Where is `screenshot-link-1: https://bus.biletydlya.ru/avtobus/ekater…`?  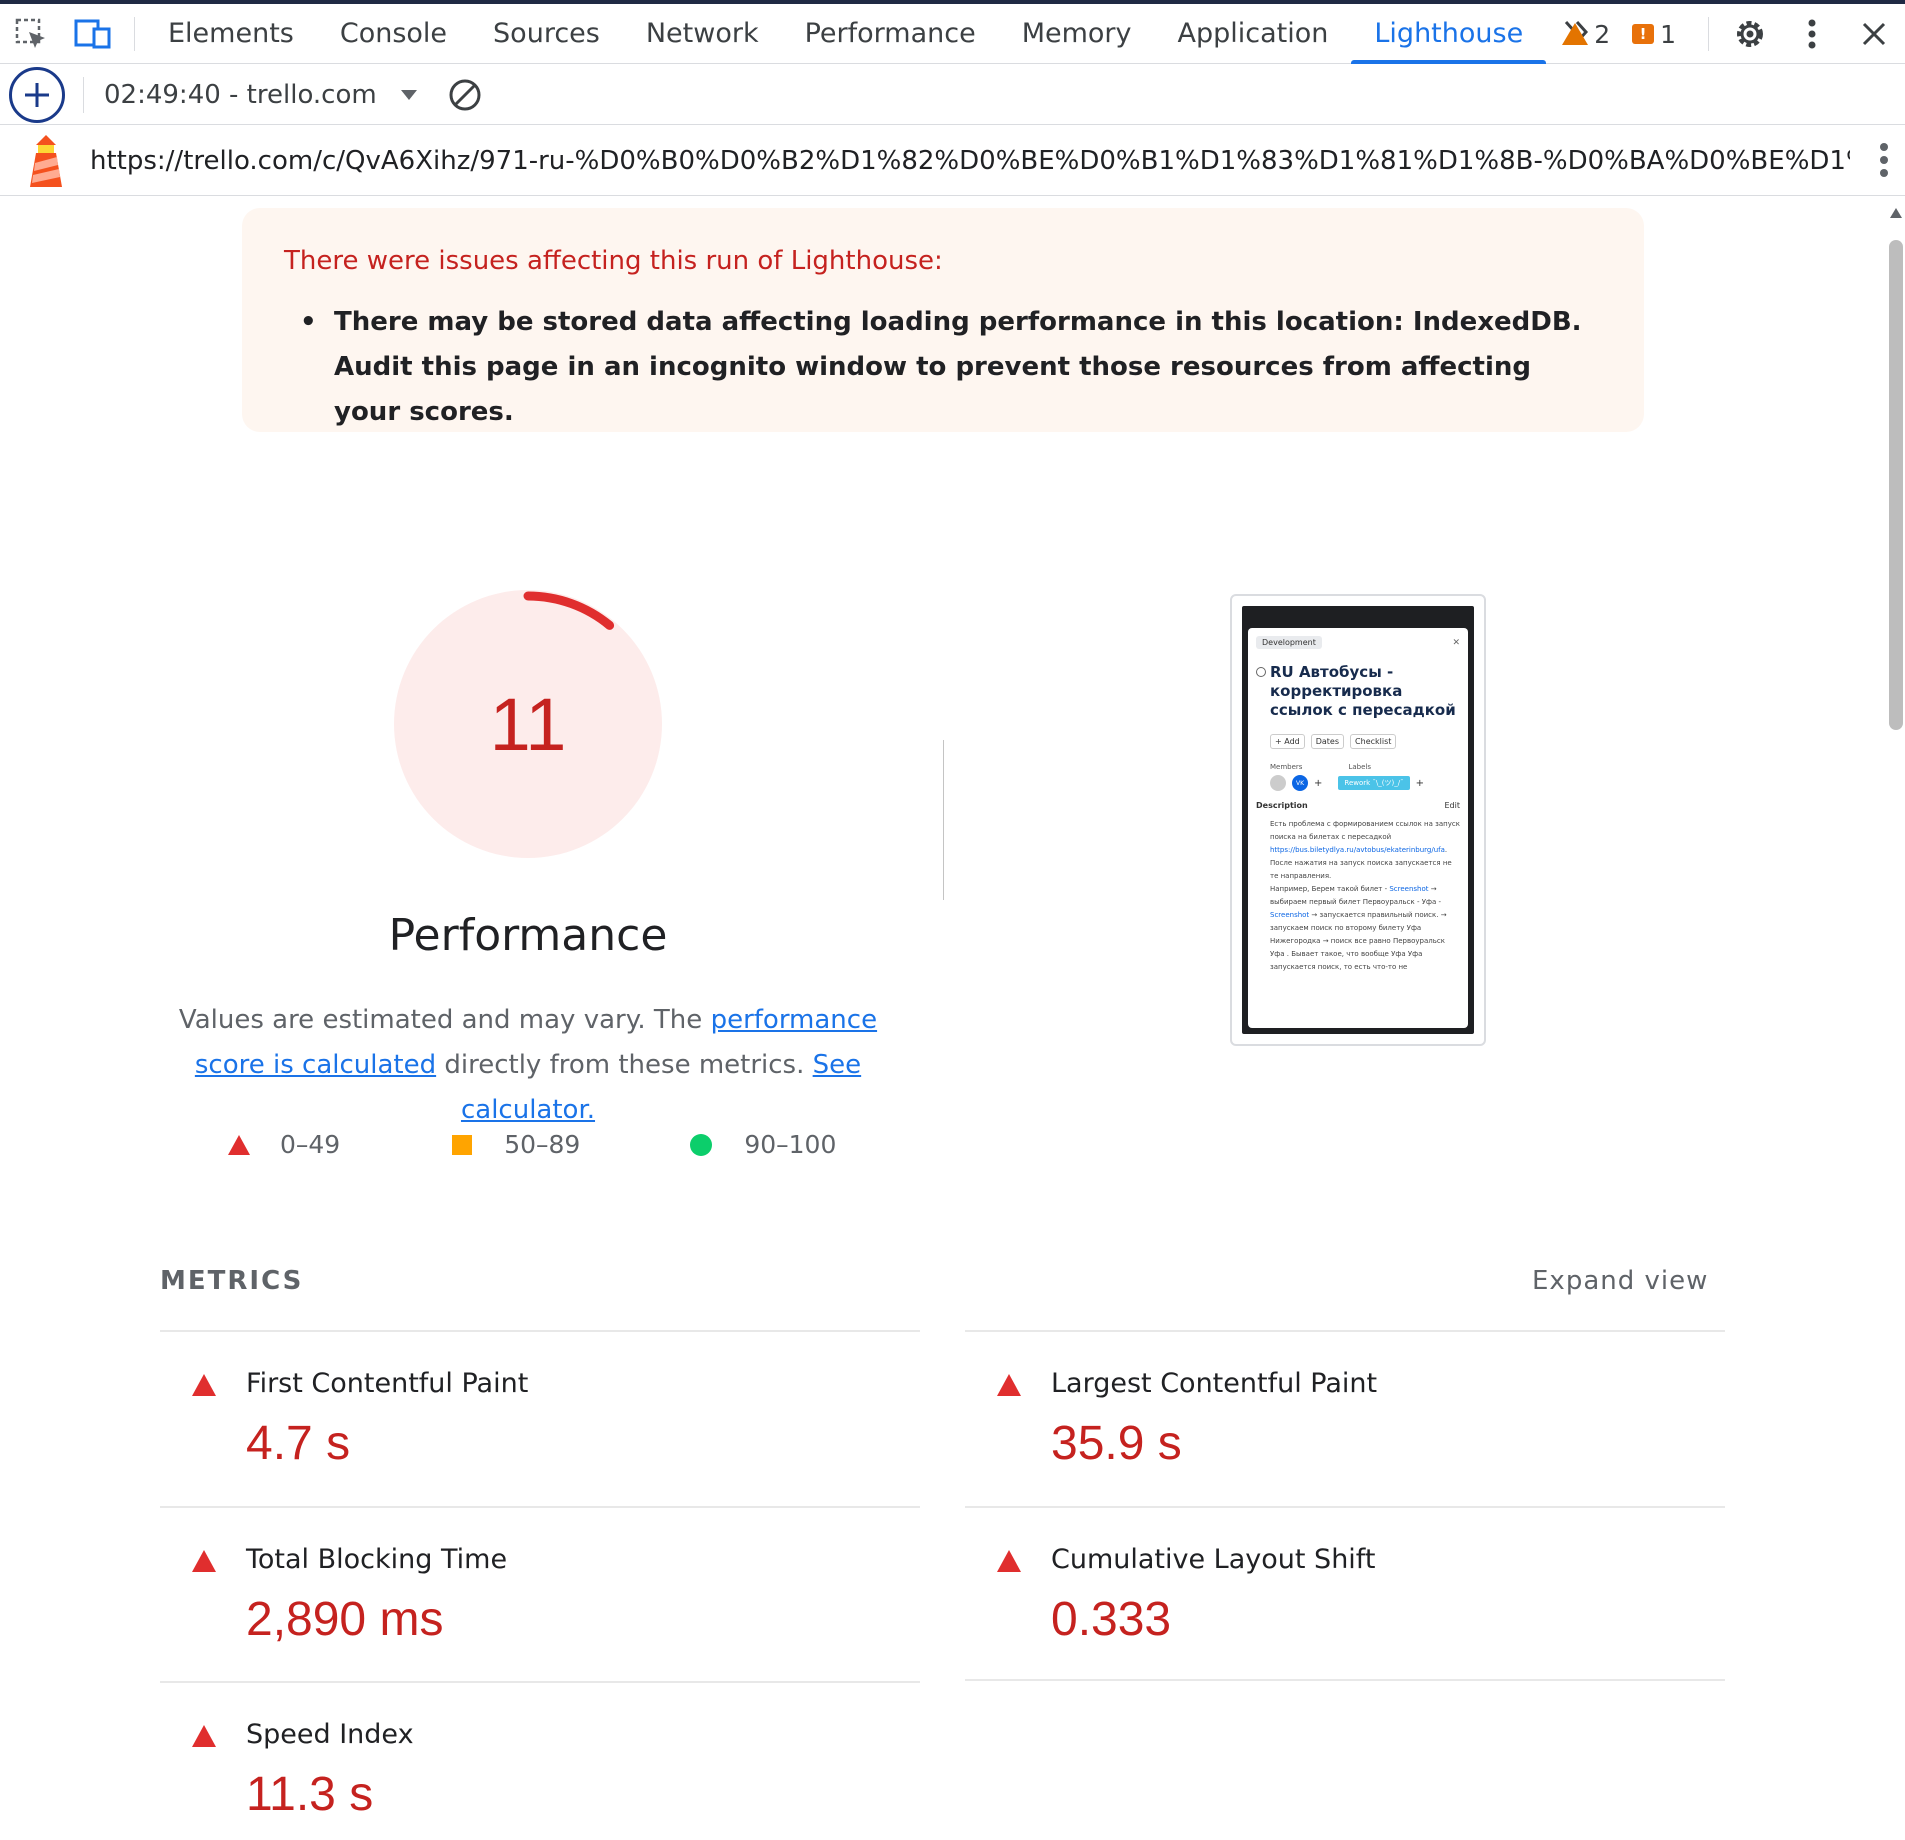 screenshot-link-1: https://bus.biletydlya.ru/avtobus/ekater… is located at coordinates (1357, 850).